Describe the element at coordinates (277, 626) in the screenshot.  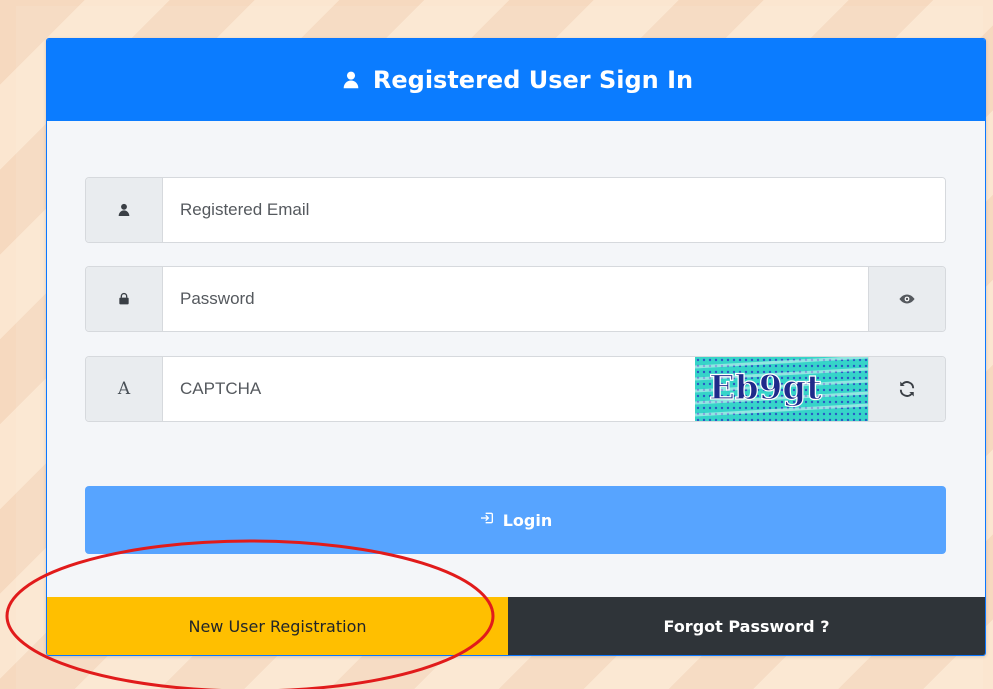
I see `new-user-registration-button: New User Registration` at that location.